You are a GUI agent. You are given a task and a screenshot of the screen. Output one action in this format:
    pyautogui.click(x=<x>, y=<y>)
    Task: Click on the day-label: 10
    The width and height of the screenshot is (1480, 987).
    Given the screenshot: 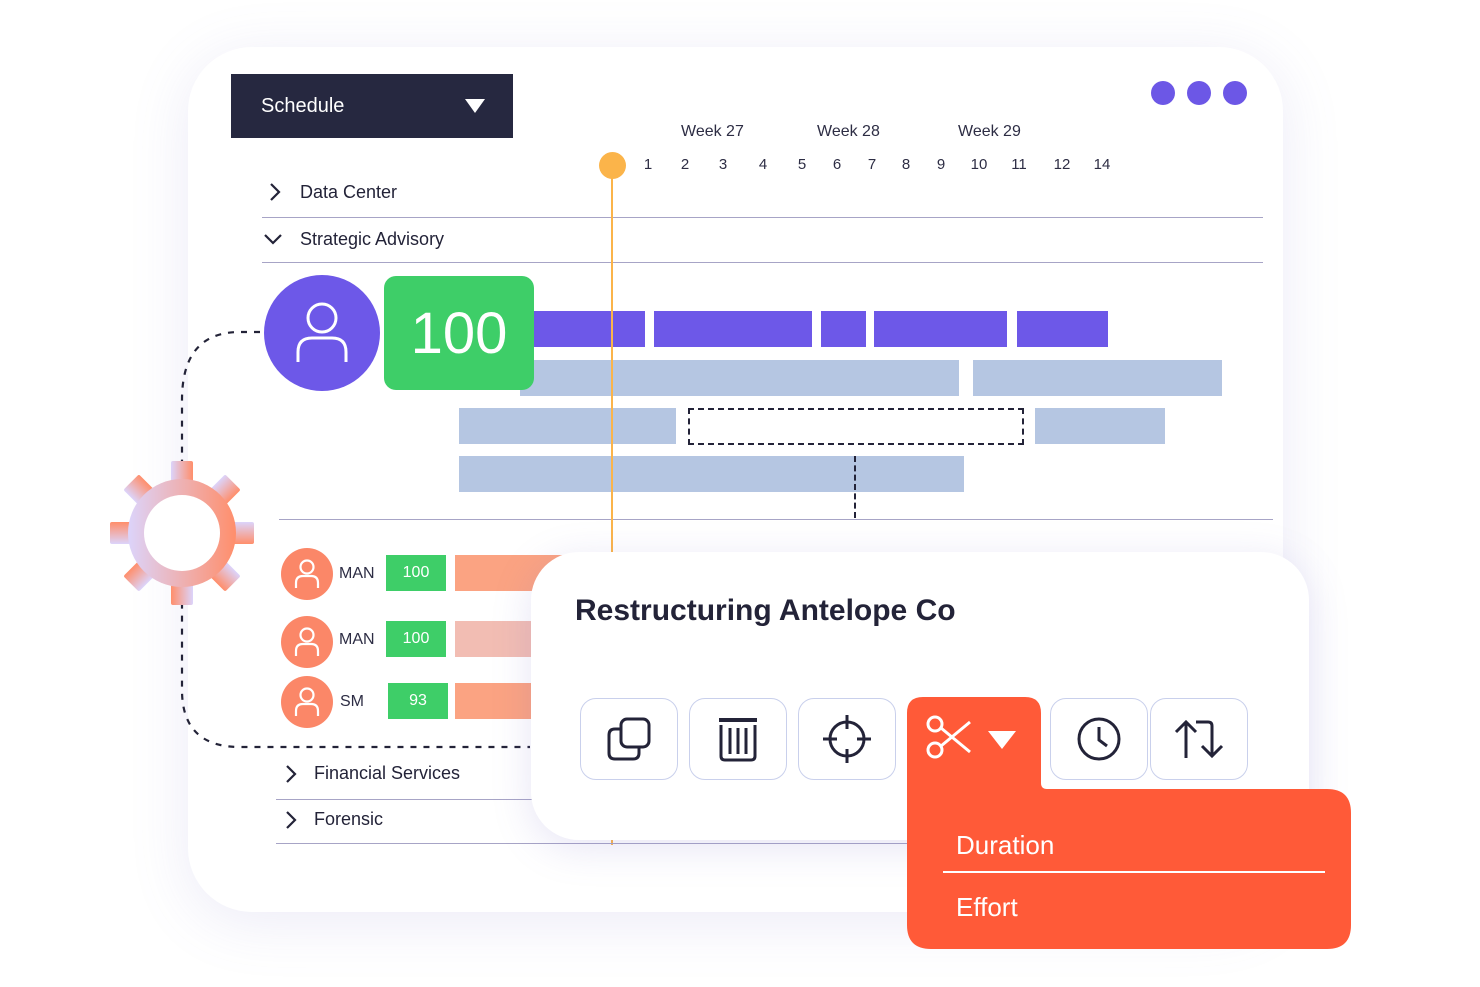 What is the action you would take?
    pyautogui.click(x=979, y=164)
    